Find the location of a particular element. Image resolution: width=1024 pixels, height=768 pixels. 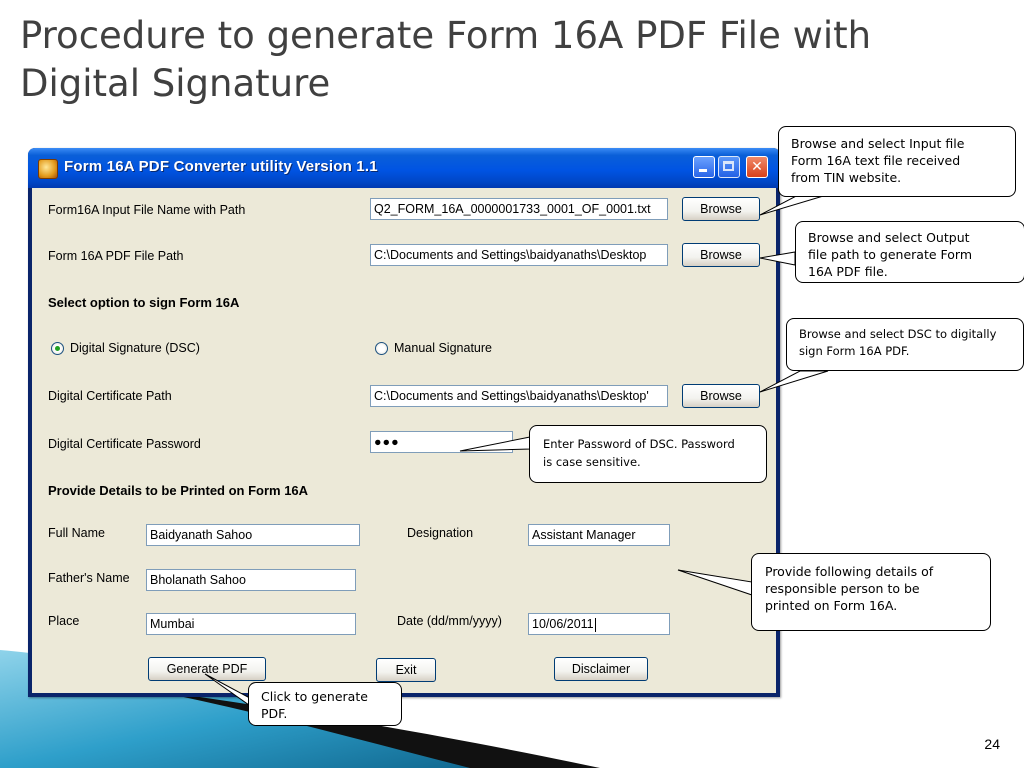

leader-input is located at coordinates (795, 204).